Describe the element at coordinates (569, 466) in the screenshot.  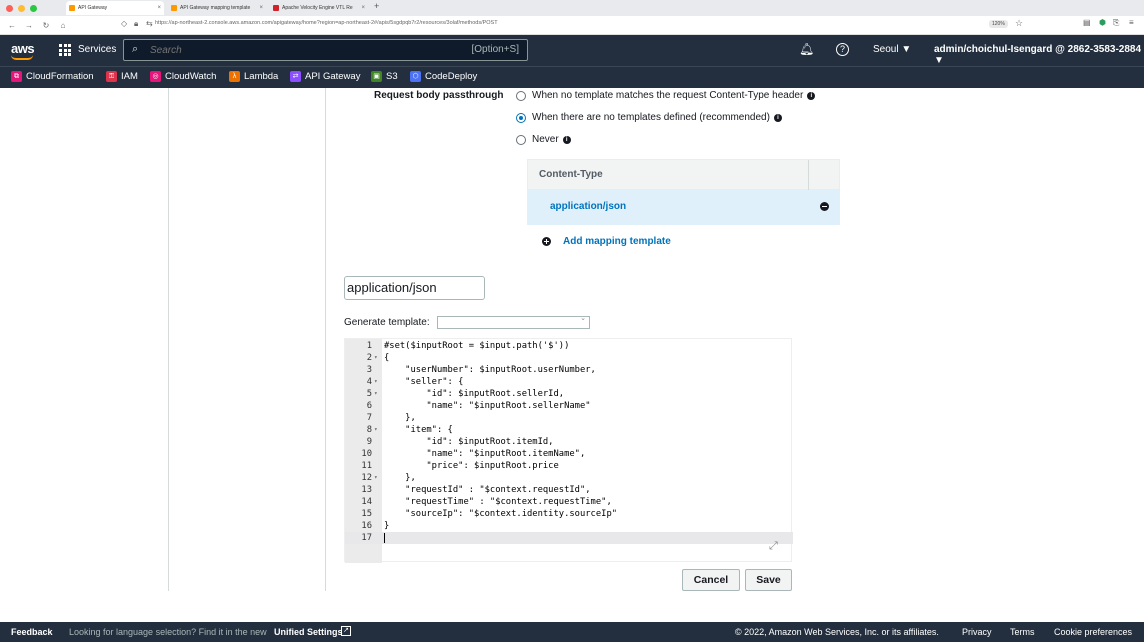
I see `code-line: 11 "price": $inputRoot.price` at that location.